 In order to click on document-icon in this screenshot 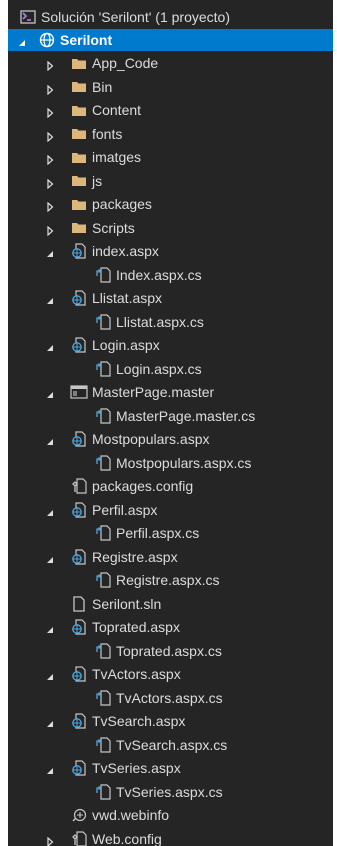, I will do `click(79, 603)`.